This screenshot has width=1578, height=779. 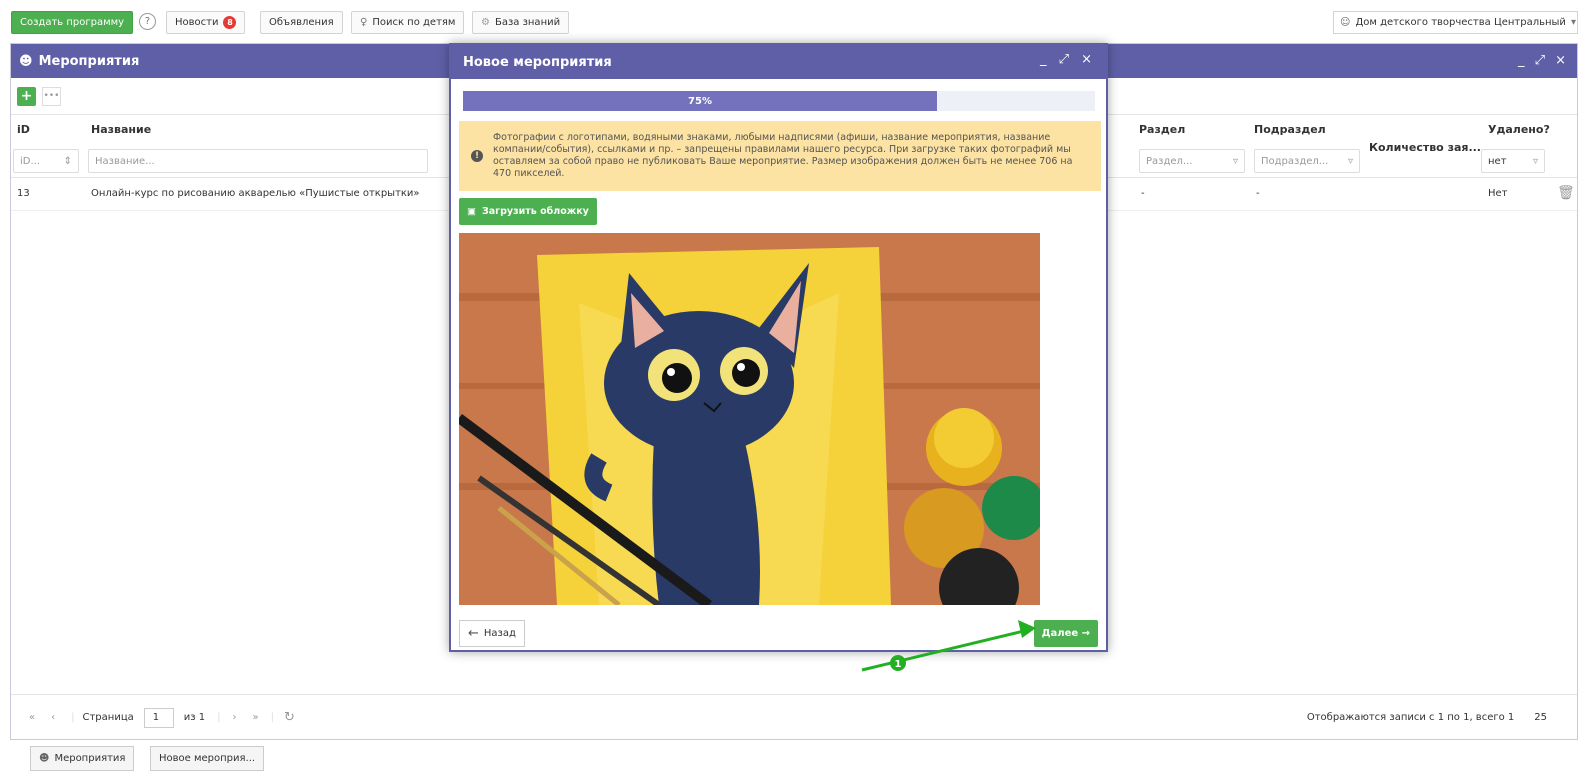 What do you see at coordinates (53, 717) in the screenshot?
I see `prev-page-icon: ‹` at bounding box center [53, 717].